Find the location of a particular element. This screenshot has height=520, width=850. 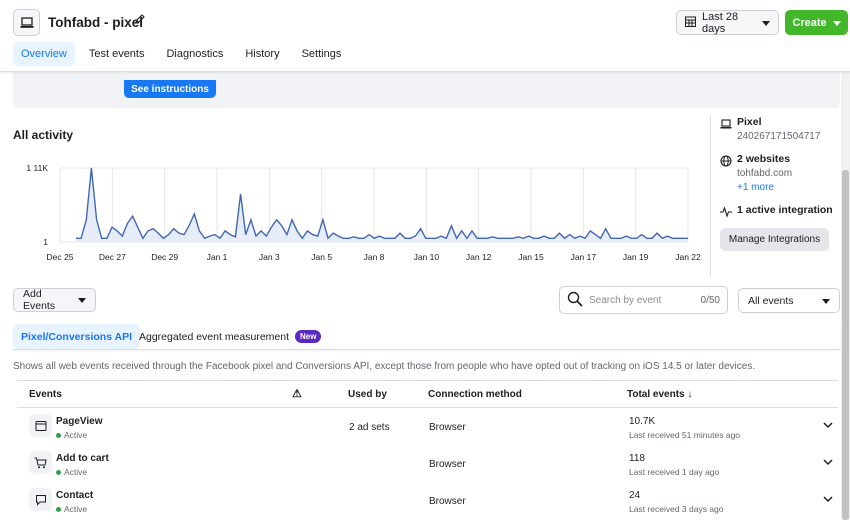

x-tick-label: Dec 29 is located at coordinates (164, 257).